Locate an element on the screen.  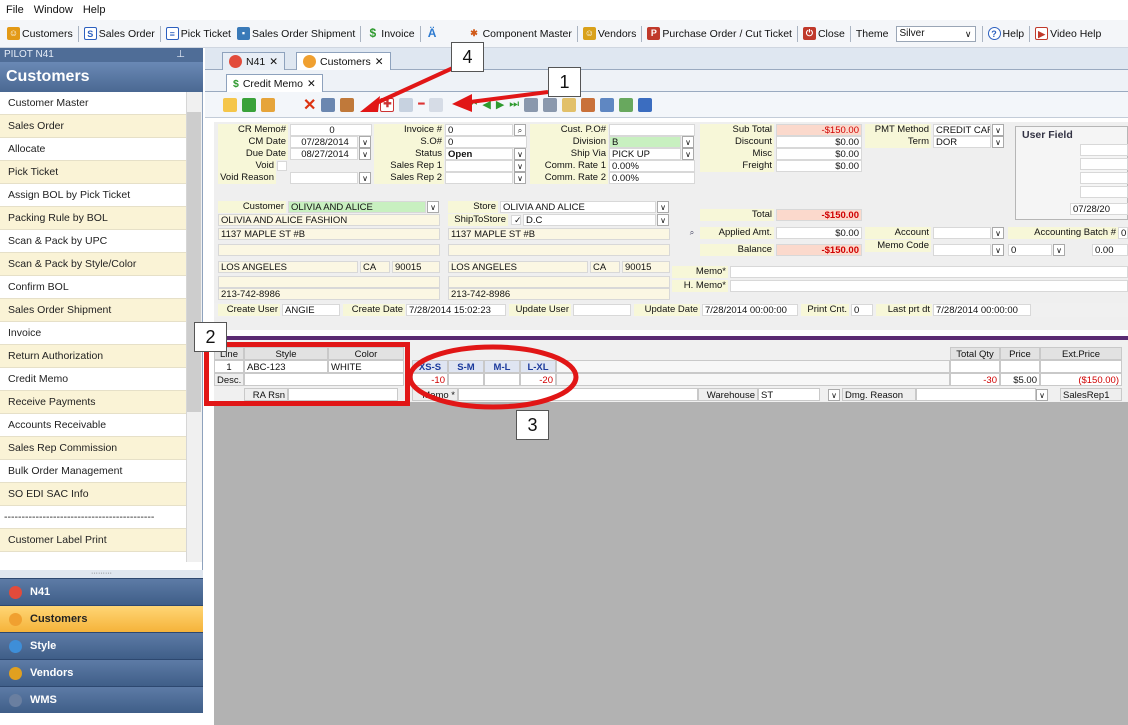
annotation-label-2: 2 is located at coordinates (210, 337).